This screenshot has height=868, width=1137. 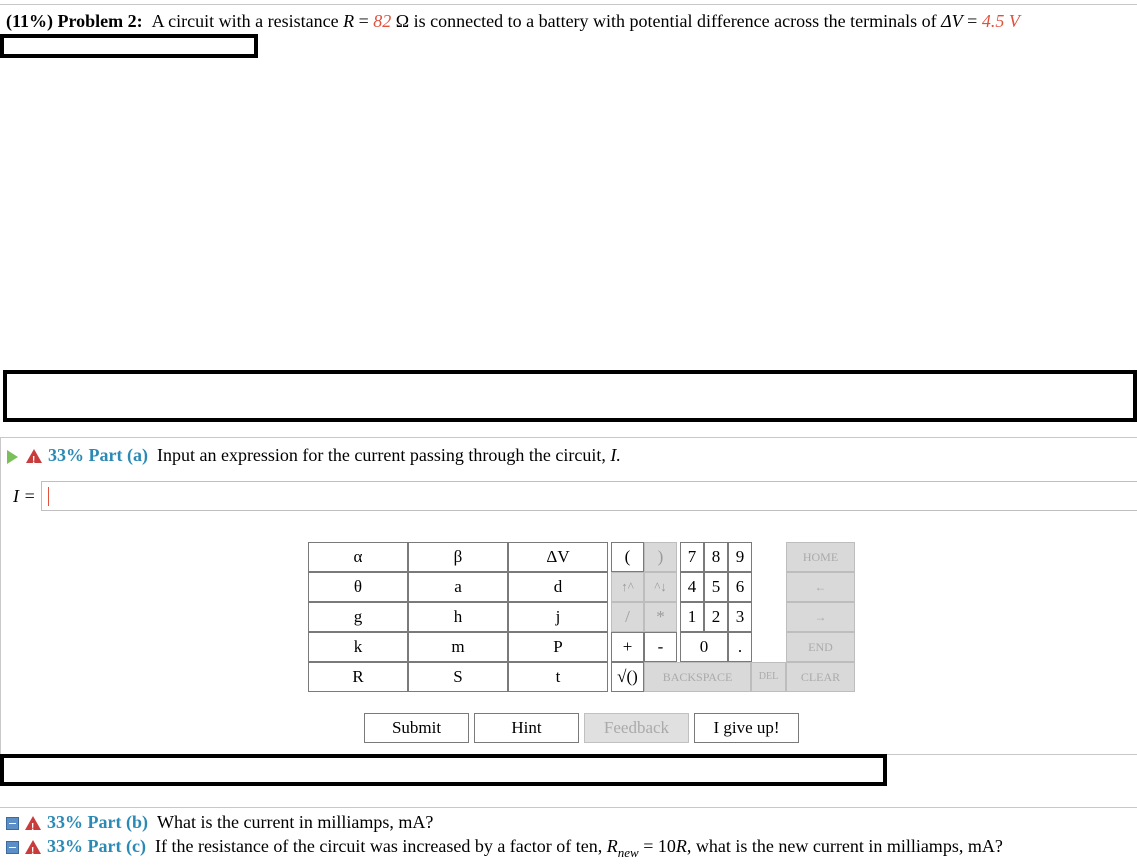 I want to click on part-c-label: 33% Part (c), so click(x=96, y=846).